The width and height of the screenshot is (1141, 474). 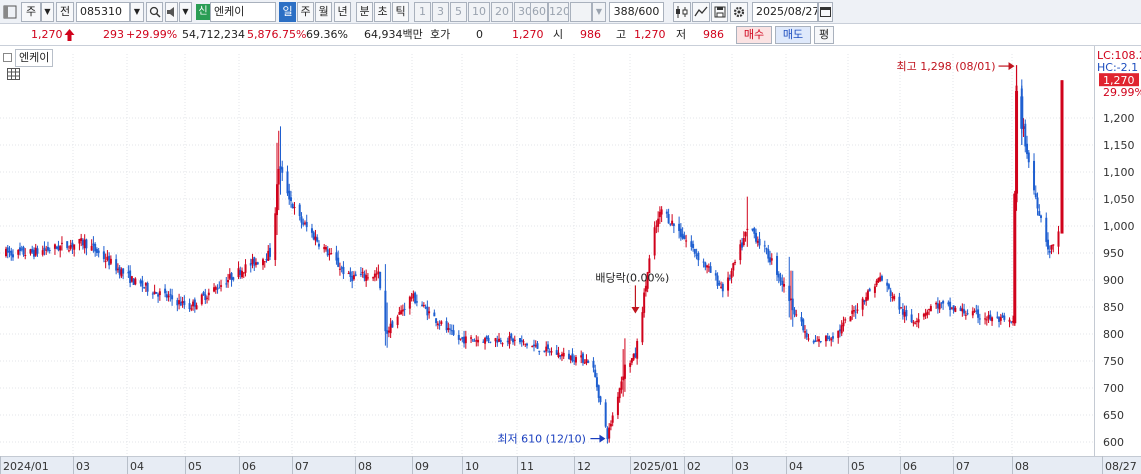 What do you see at coordinates (171, 12) in the screenshot?
I see `speaker-icon` at bounding box center [171, 12].